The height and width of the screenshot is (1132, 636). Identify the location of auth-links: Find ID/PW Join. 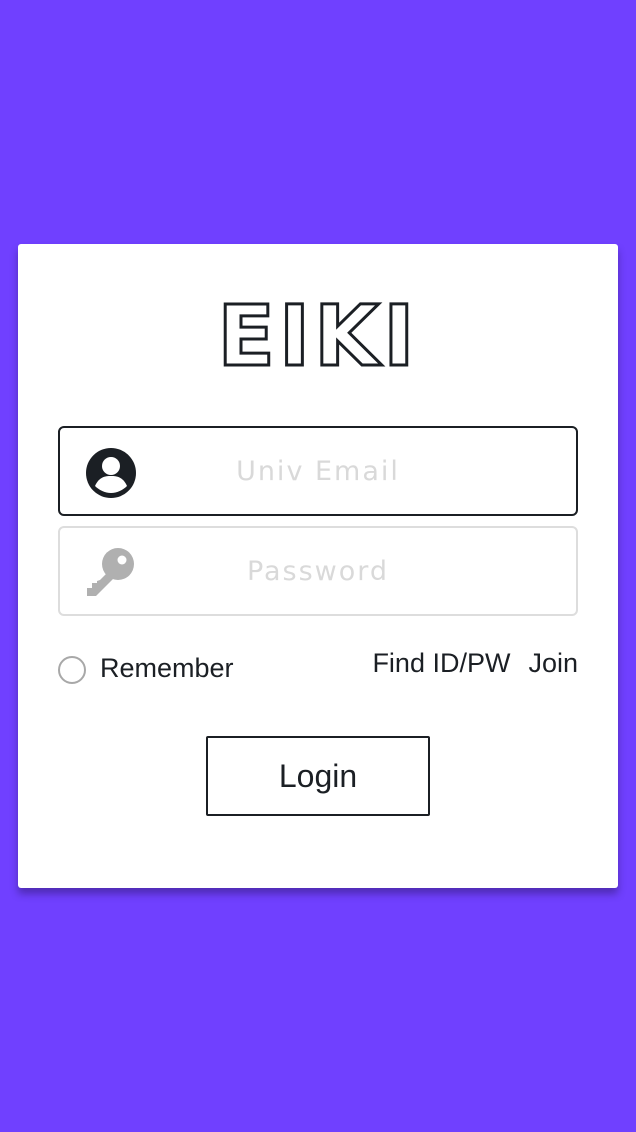
(475, 663).